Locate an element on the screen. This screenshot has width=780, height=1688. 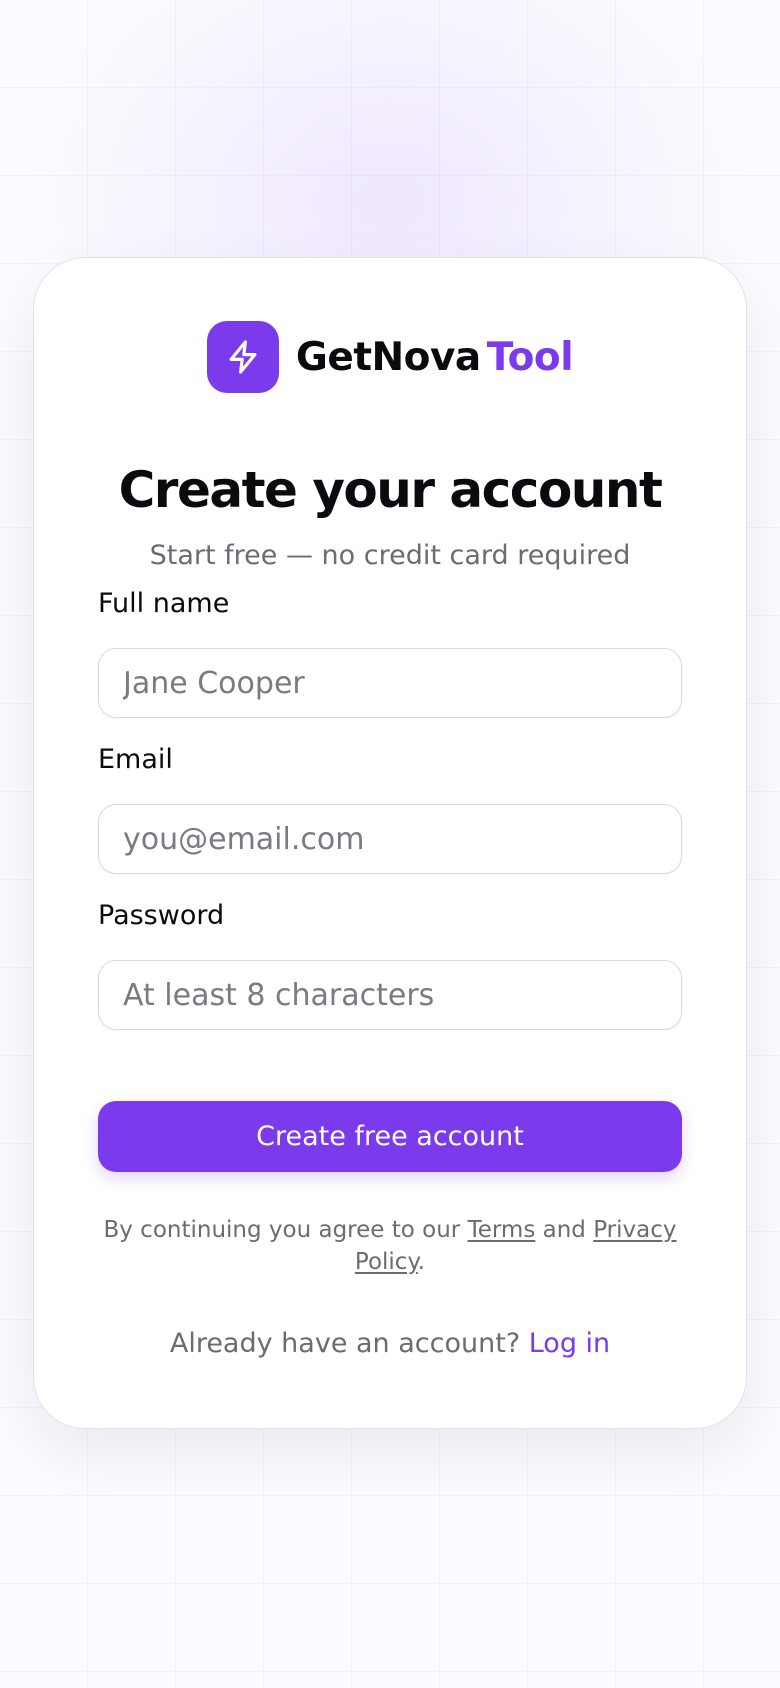
brand-mark is located at coordinates (242, 357).